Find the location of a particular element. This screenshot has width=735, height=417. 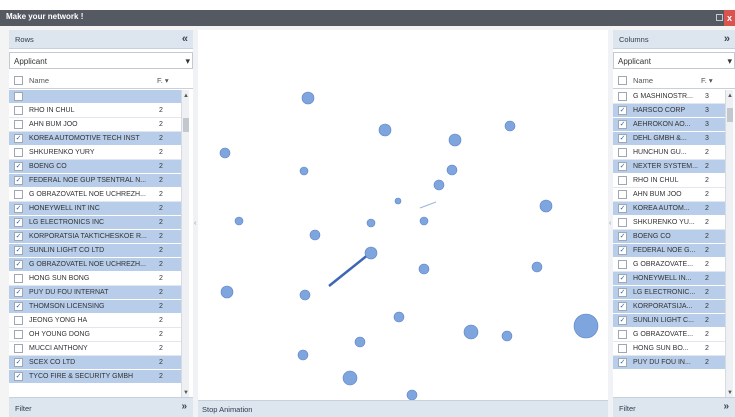

list-item: ✓ KOREA AUTOM... 2 is located at coordinates (669, 209).